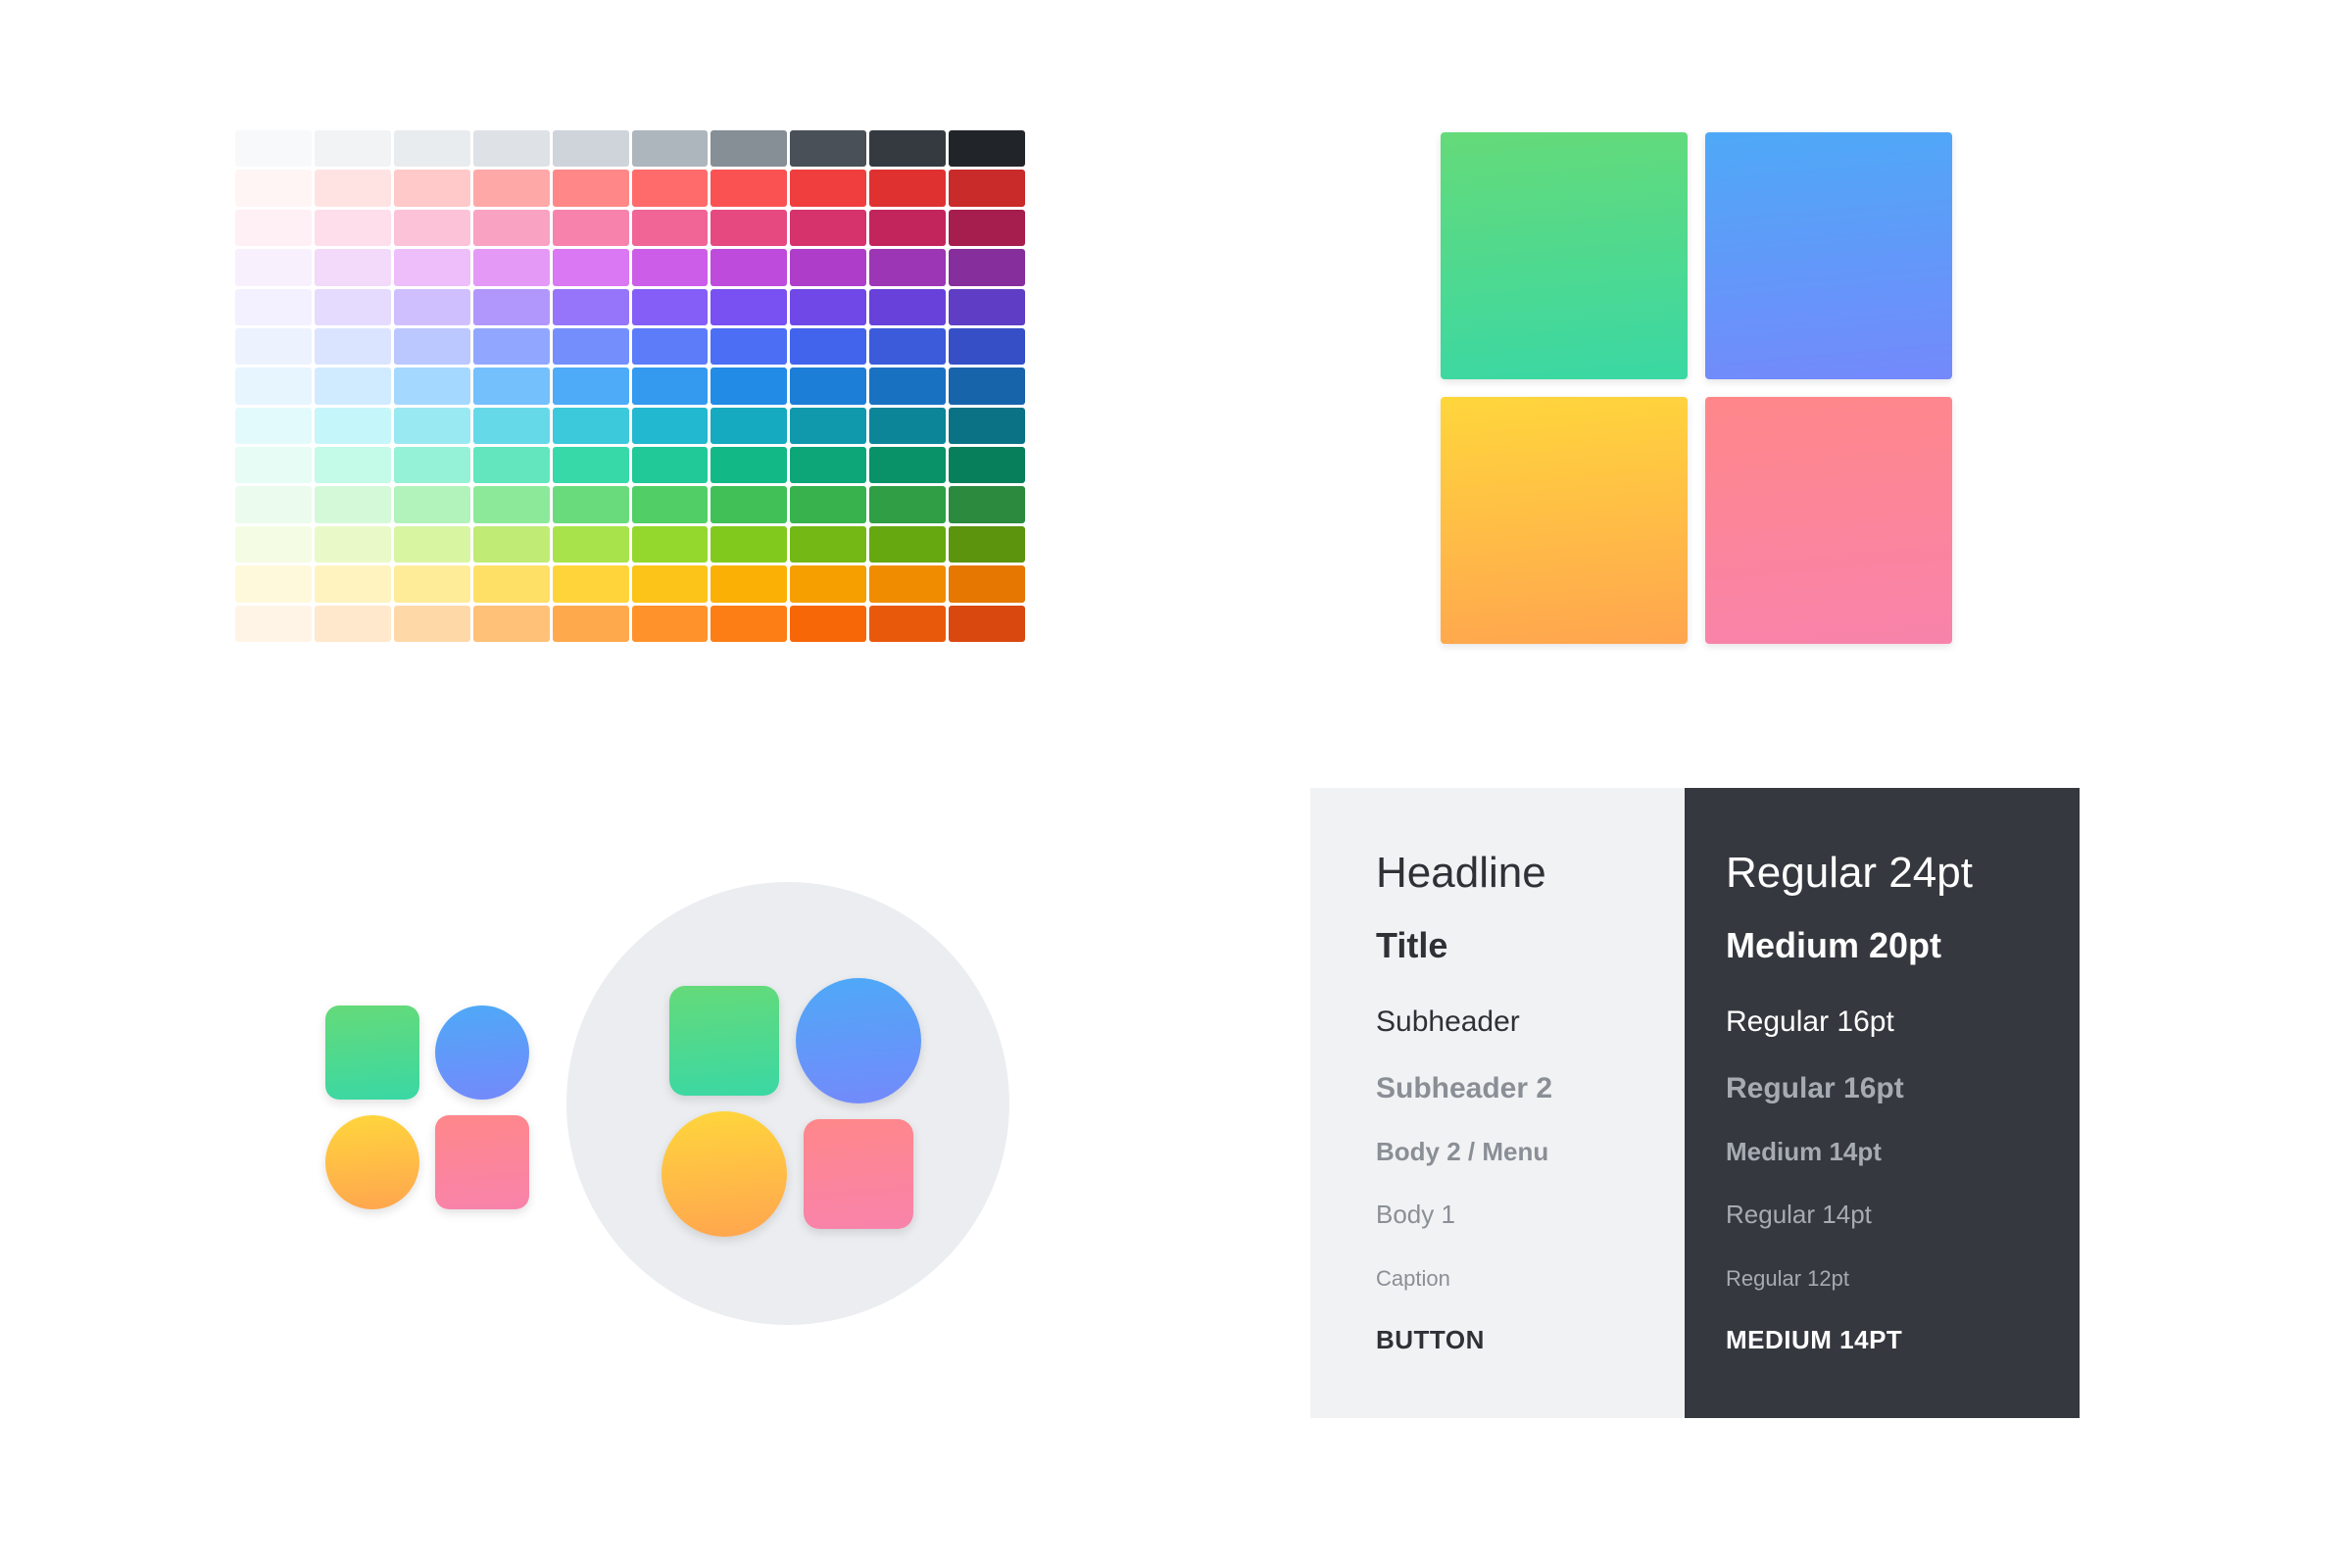 This screenshot has height=1568, width=2352. What do you see at coordinates (1430, 1339) in the screenshot?
I see `type-name-button: BUTTON` at bounding box center [1430, 1339].